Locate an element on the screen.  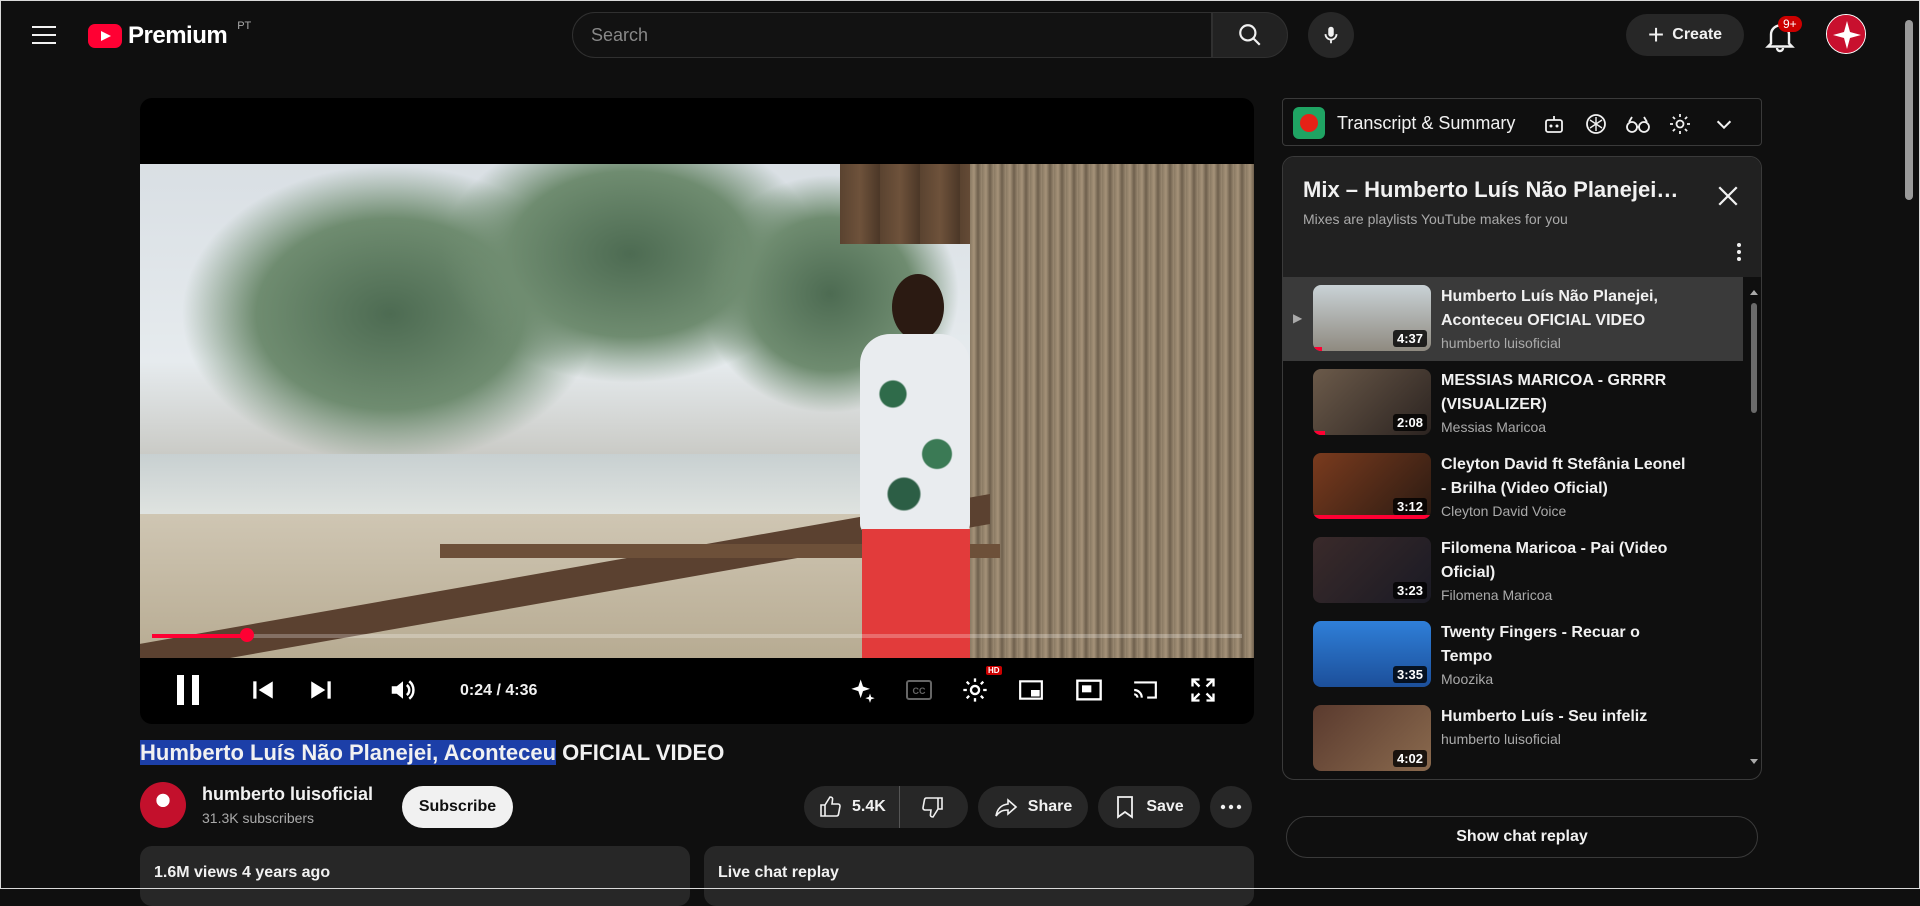
transcript-settings-button is located at coordinates (1680, 124).